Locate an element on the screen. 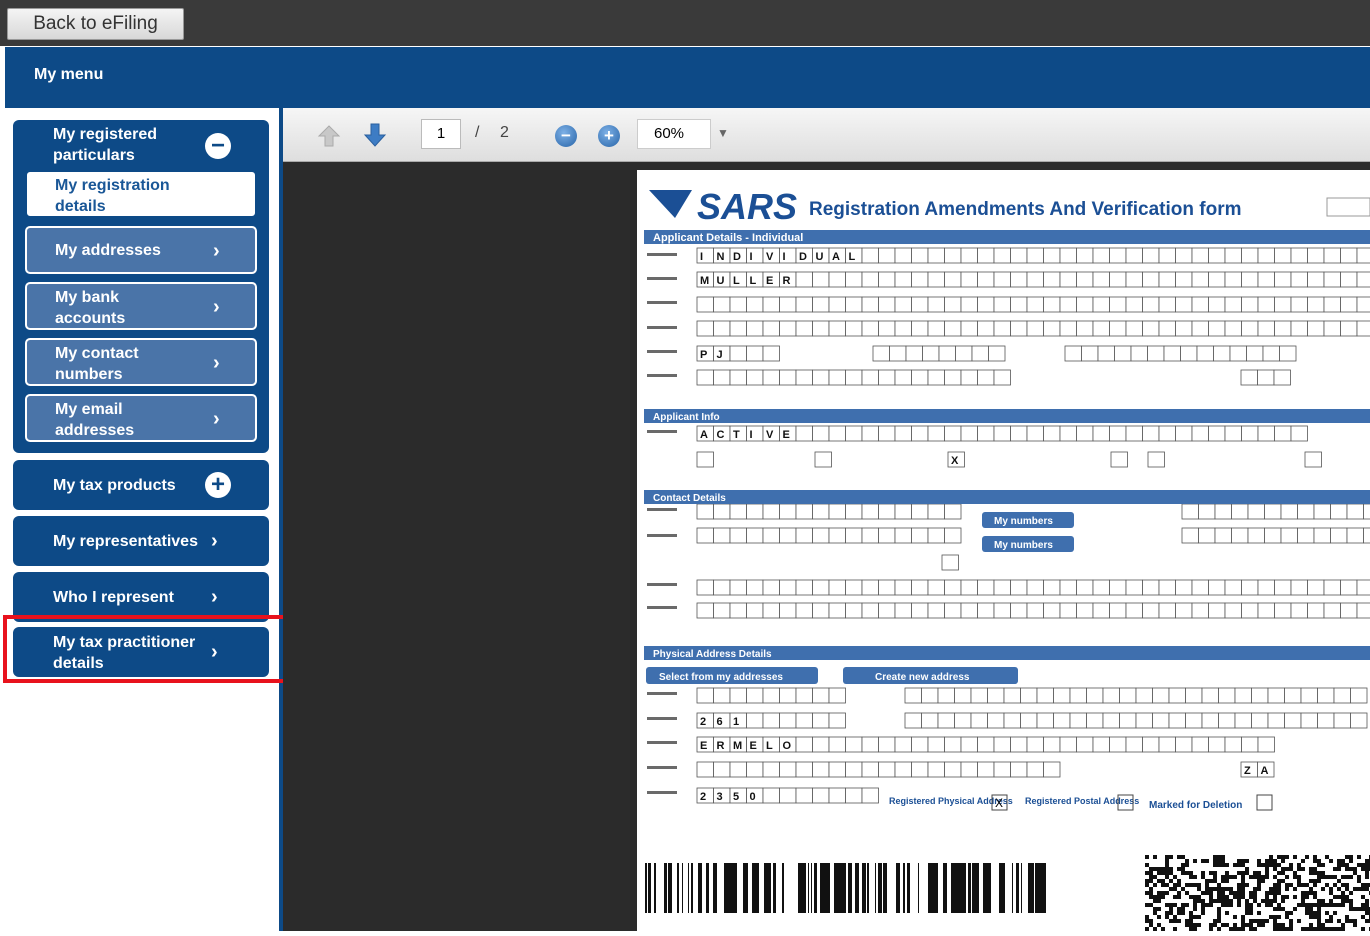  svg-text: 5 is located at coordinates (736, 797).